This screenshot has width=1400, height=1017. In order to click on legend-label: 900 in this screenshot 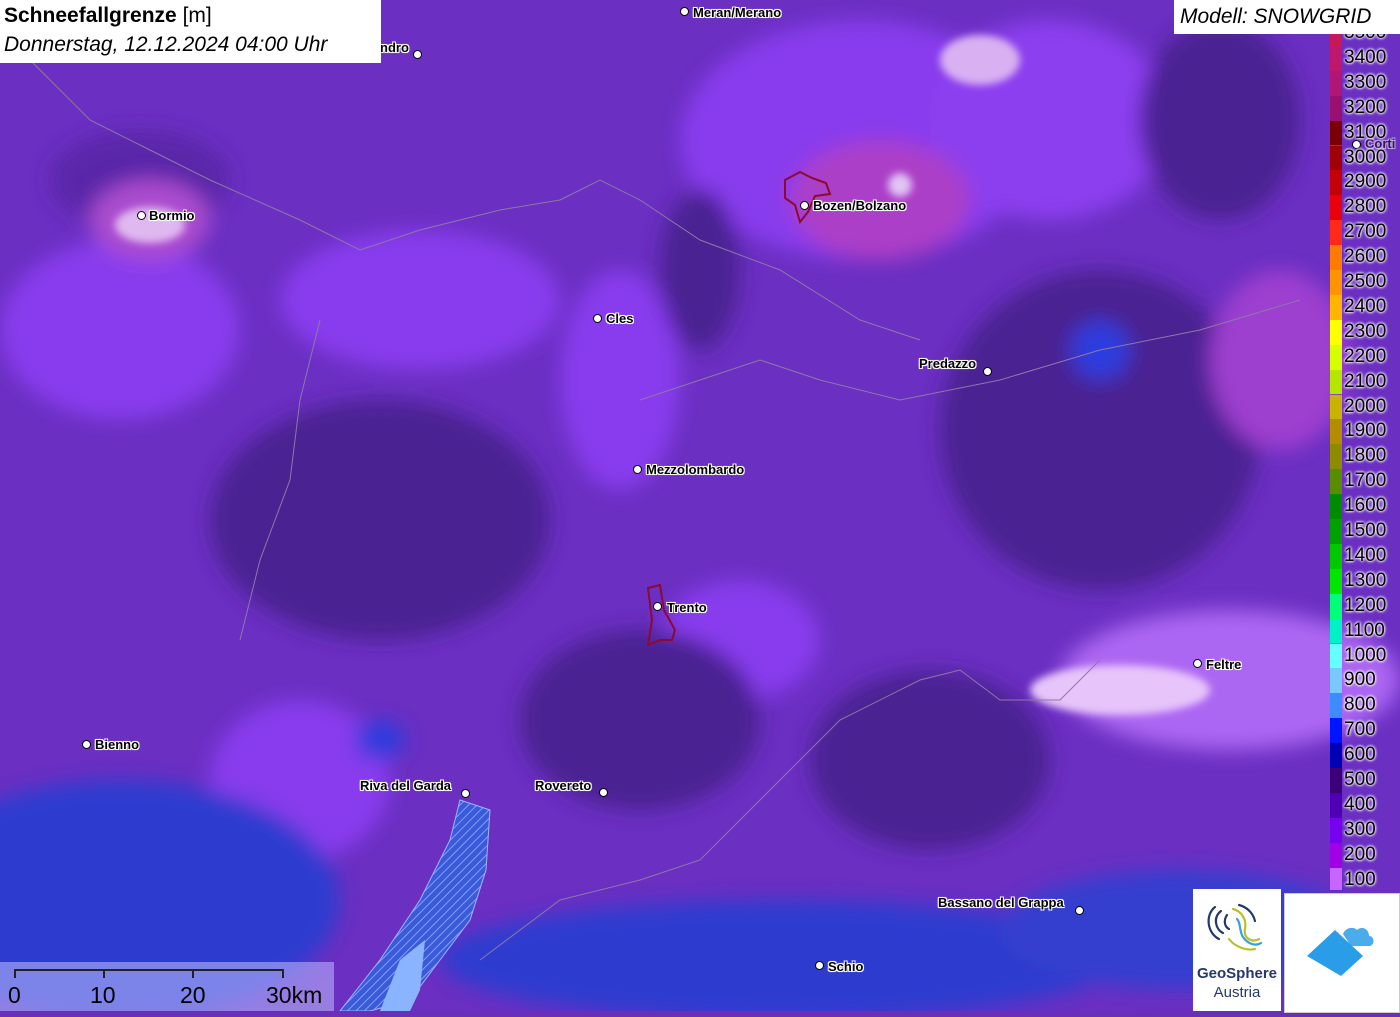, I will do `click(1360, 680)`.